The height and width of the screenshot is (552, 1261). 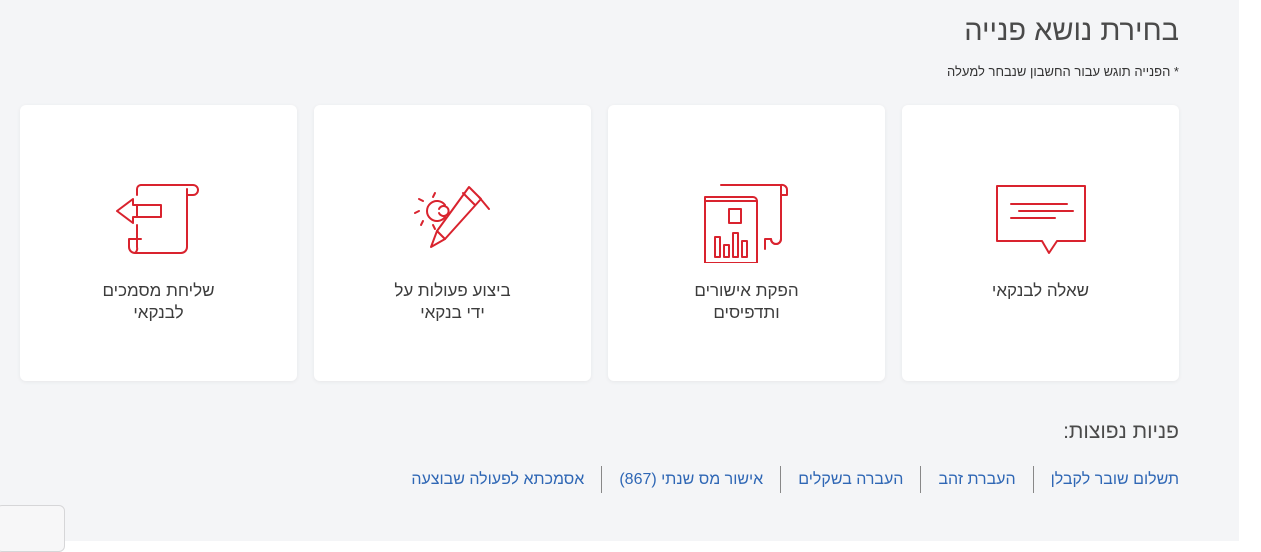 I want to click on faq-link-shekel-transfer: העברה בשקלים, so click(x=850, y=480).